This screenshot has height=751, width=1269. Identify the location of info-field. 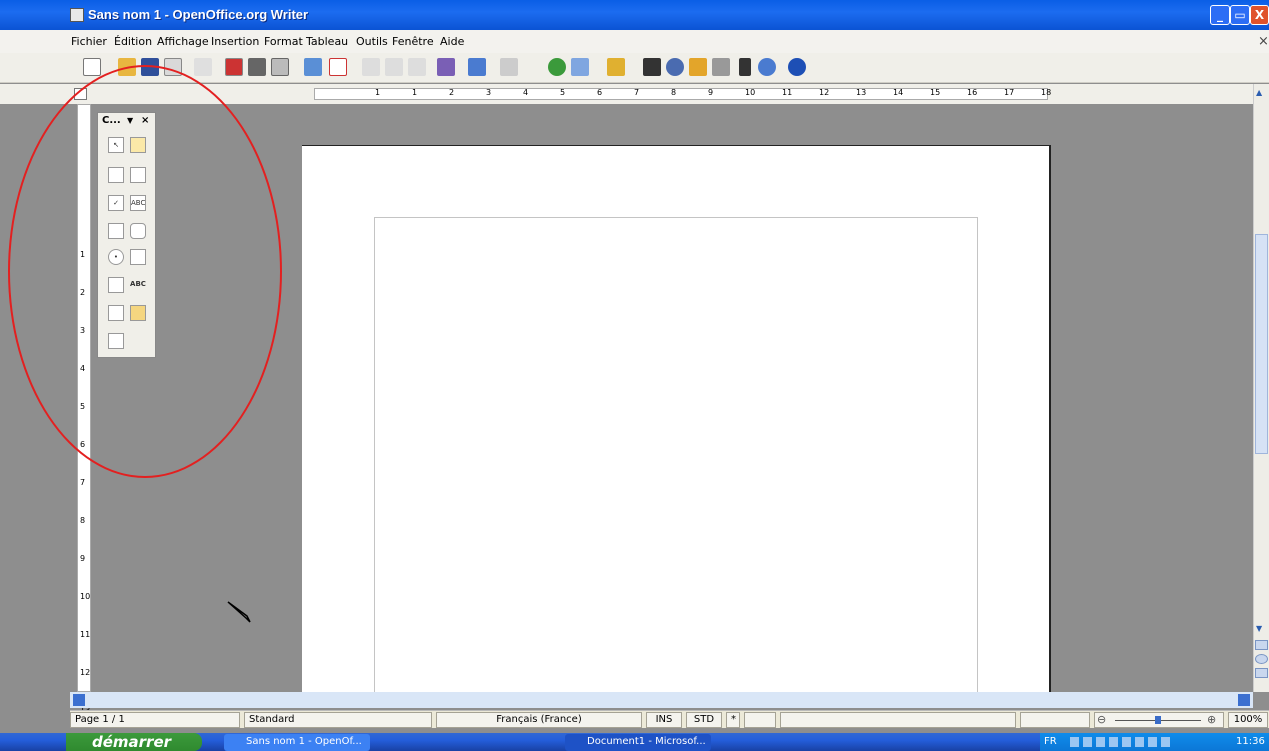
(898, 720).